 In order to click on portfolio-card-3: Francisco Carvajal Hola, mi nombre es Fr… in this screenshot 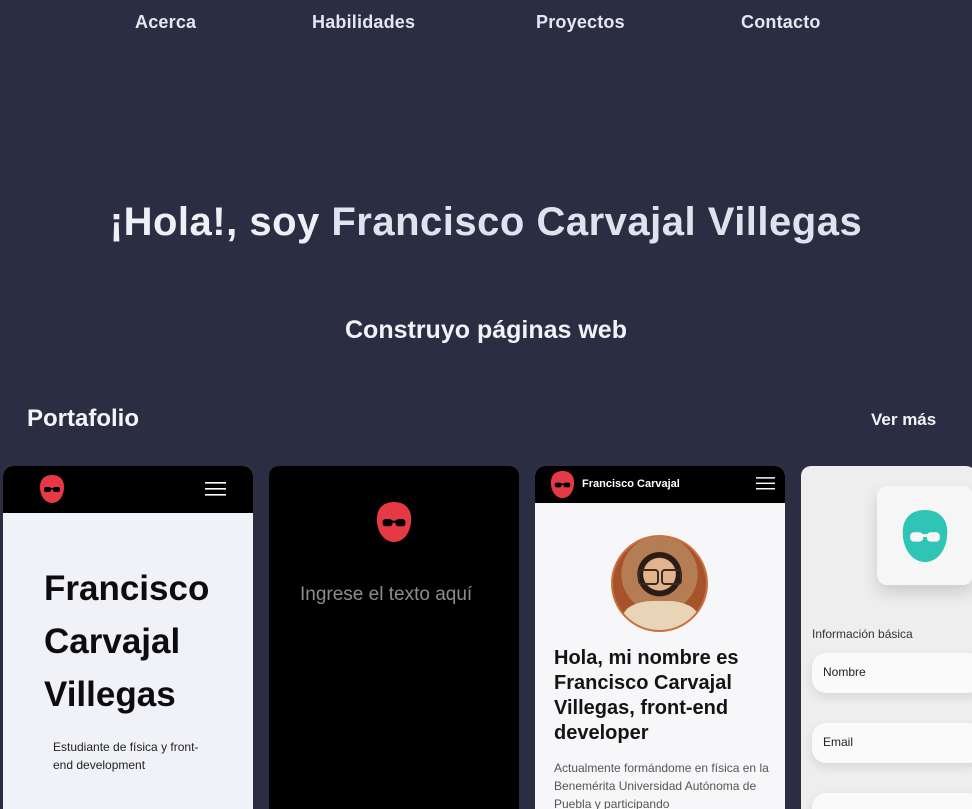, I will do `click(660, 637)`.